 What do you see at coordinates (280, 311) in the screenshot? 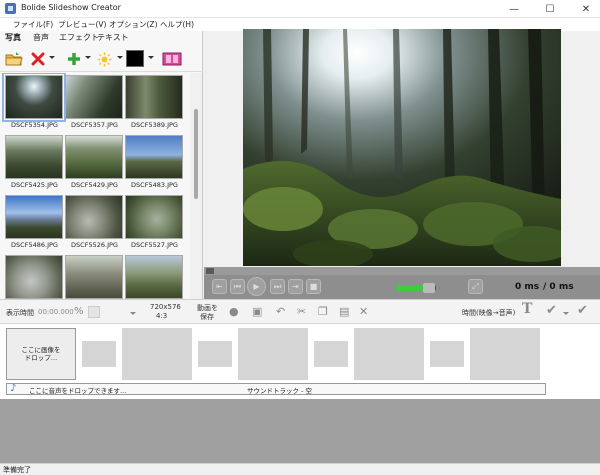
I see `undo-icon: ↶` at bounding box center [280, 311].